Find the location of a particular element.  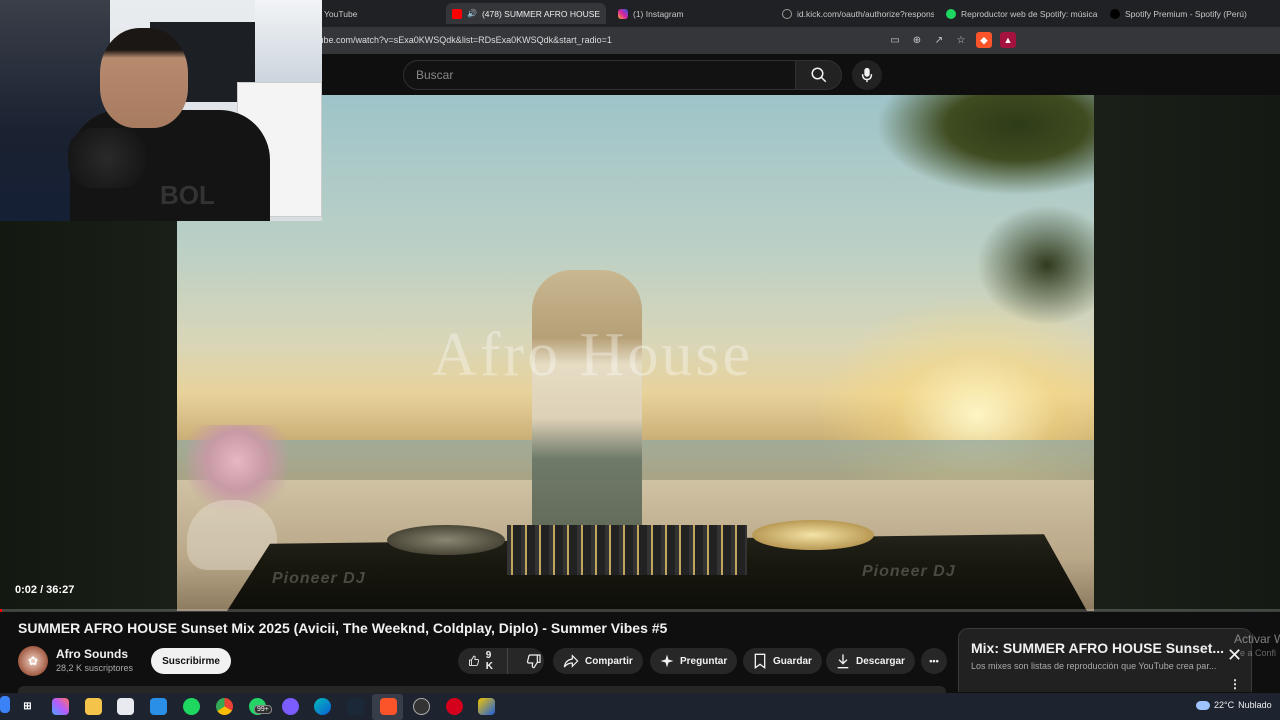

microphone is located at coordinates (107, 158).